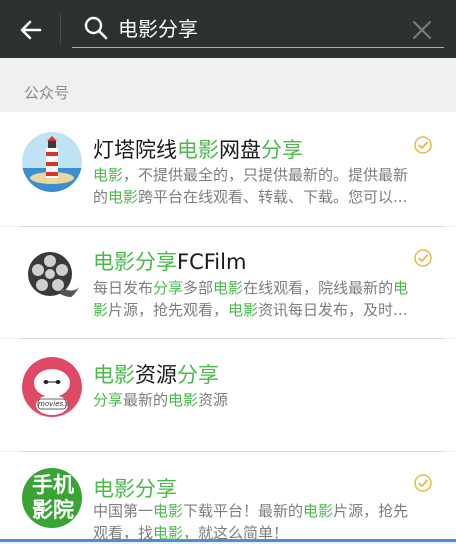  What do you see at coordinates (198, 288) in the screenshot?
I see `desc-part: 多部` at bounding box center [198, 288].